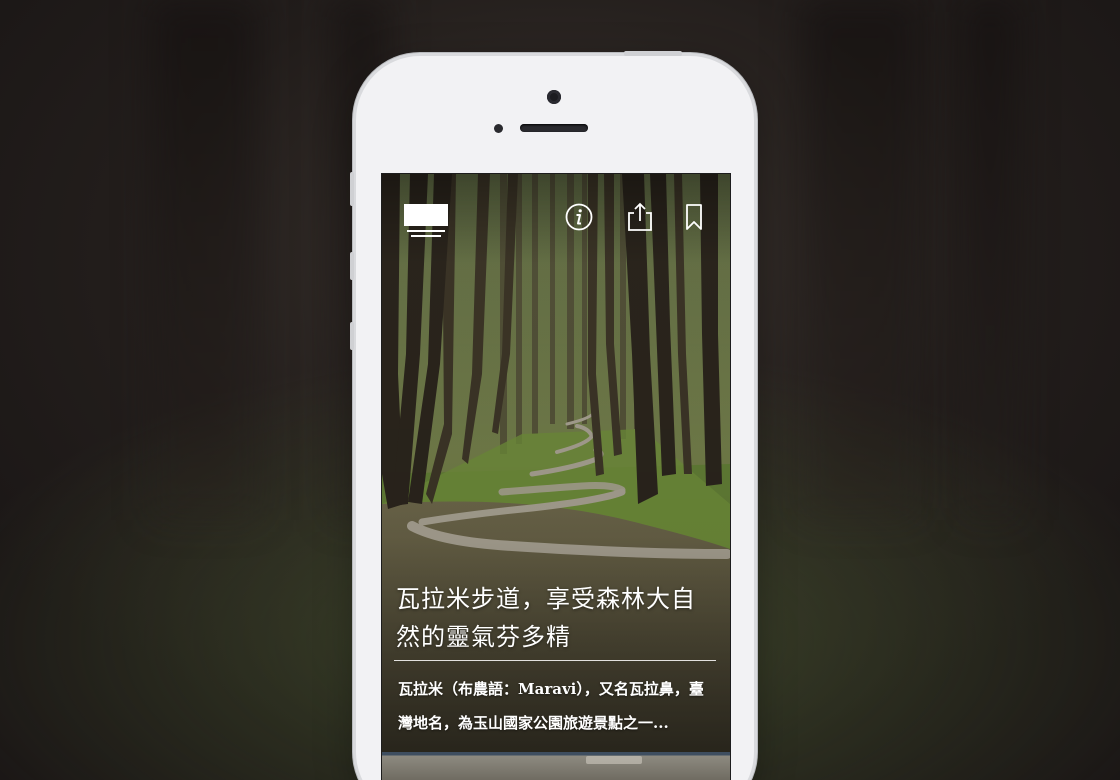 This screenshot has width=1120, height=780. What do you see at coordinates (555, 660) in the screenshot?
I see `title-divider` at bounding box center [555, 660].